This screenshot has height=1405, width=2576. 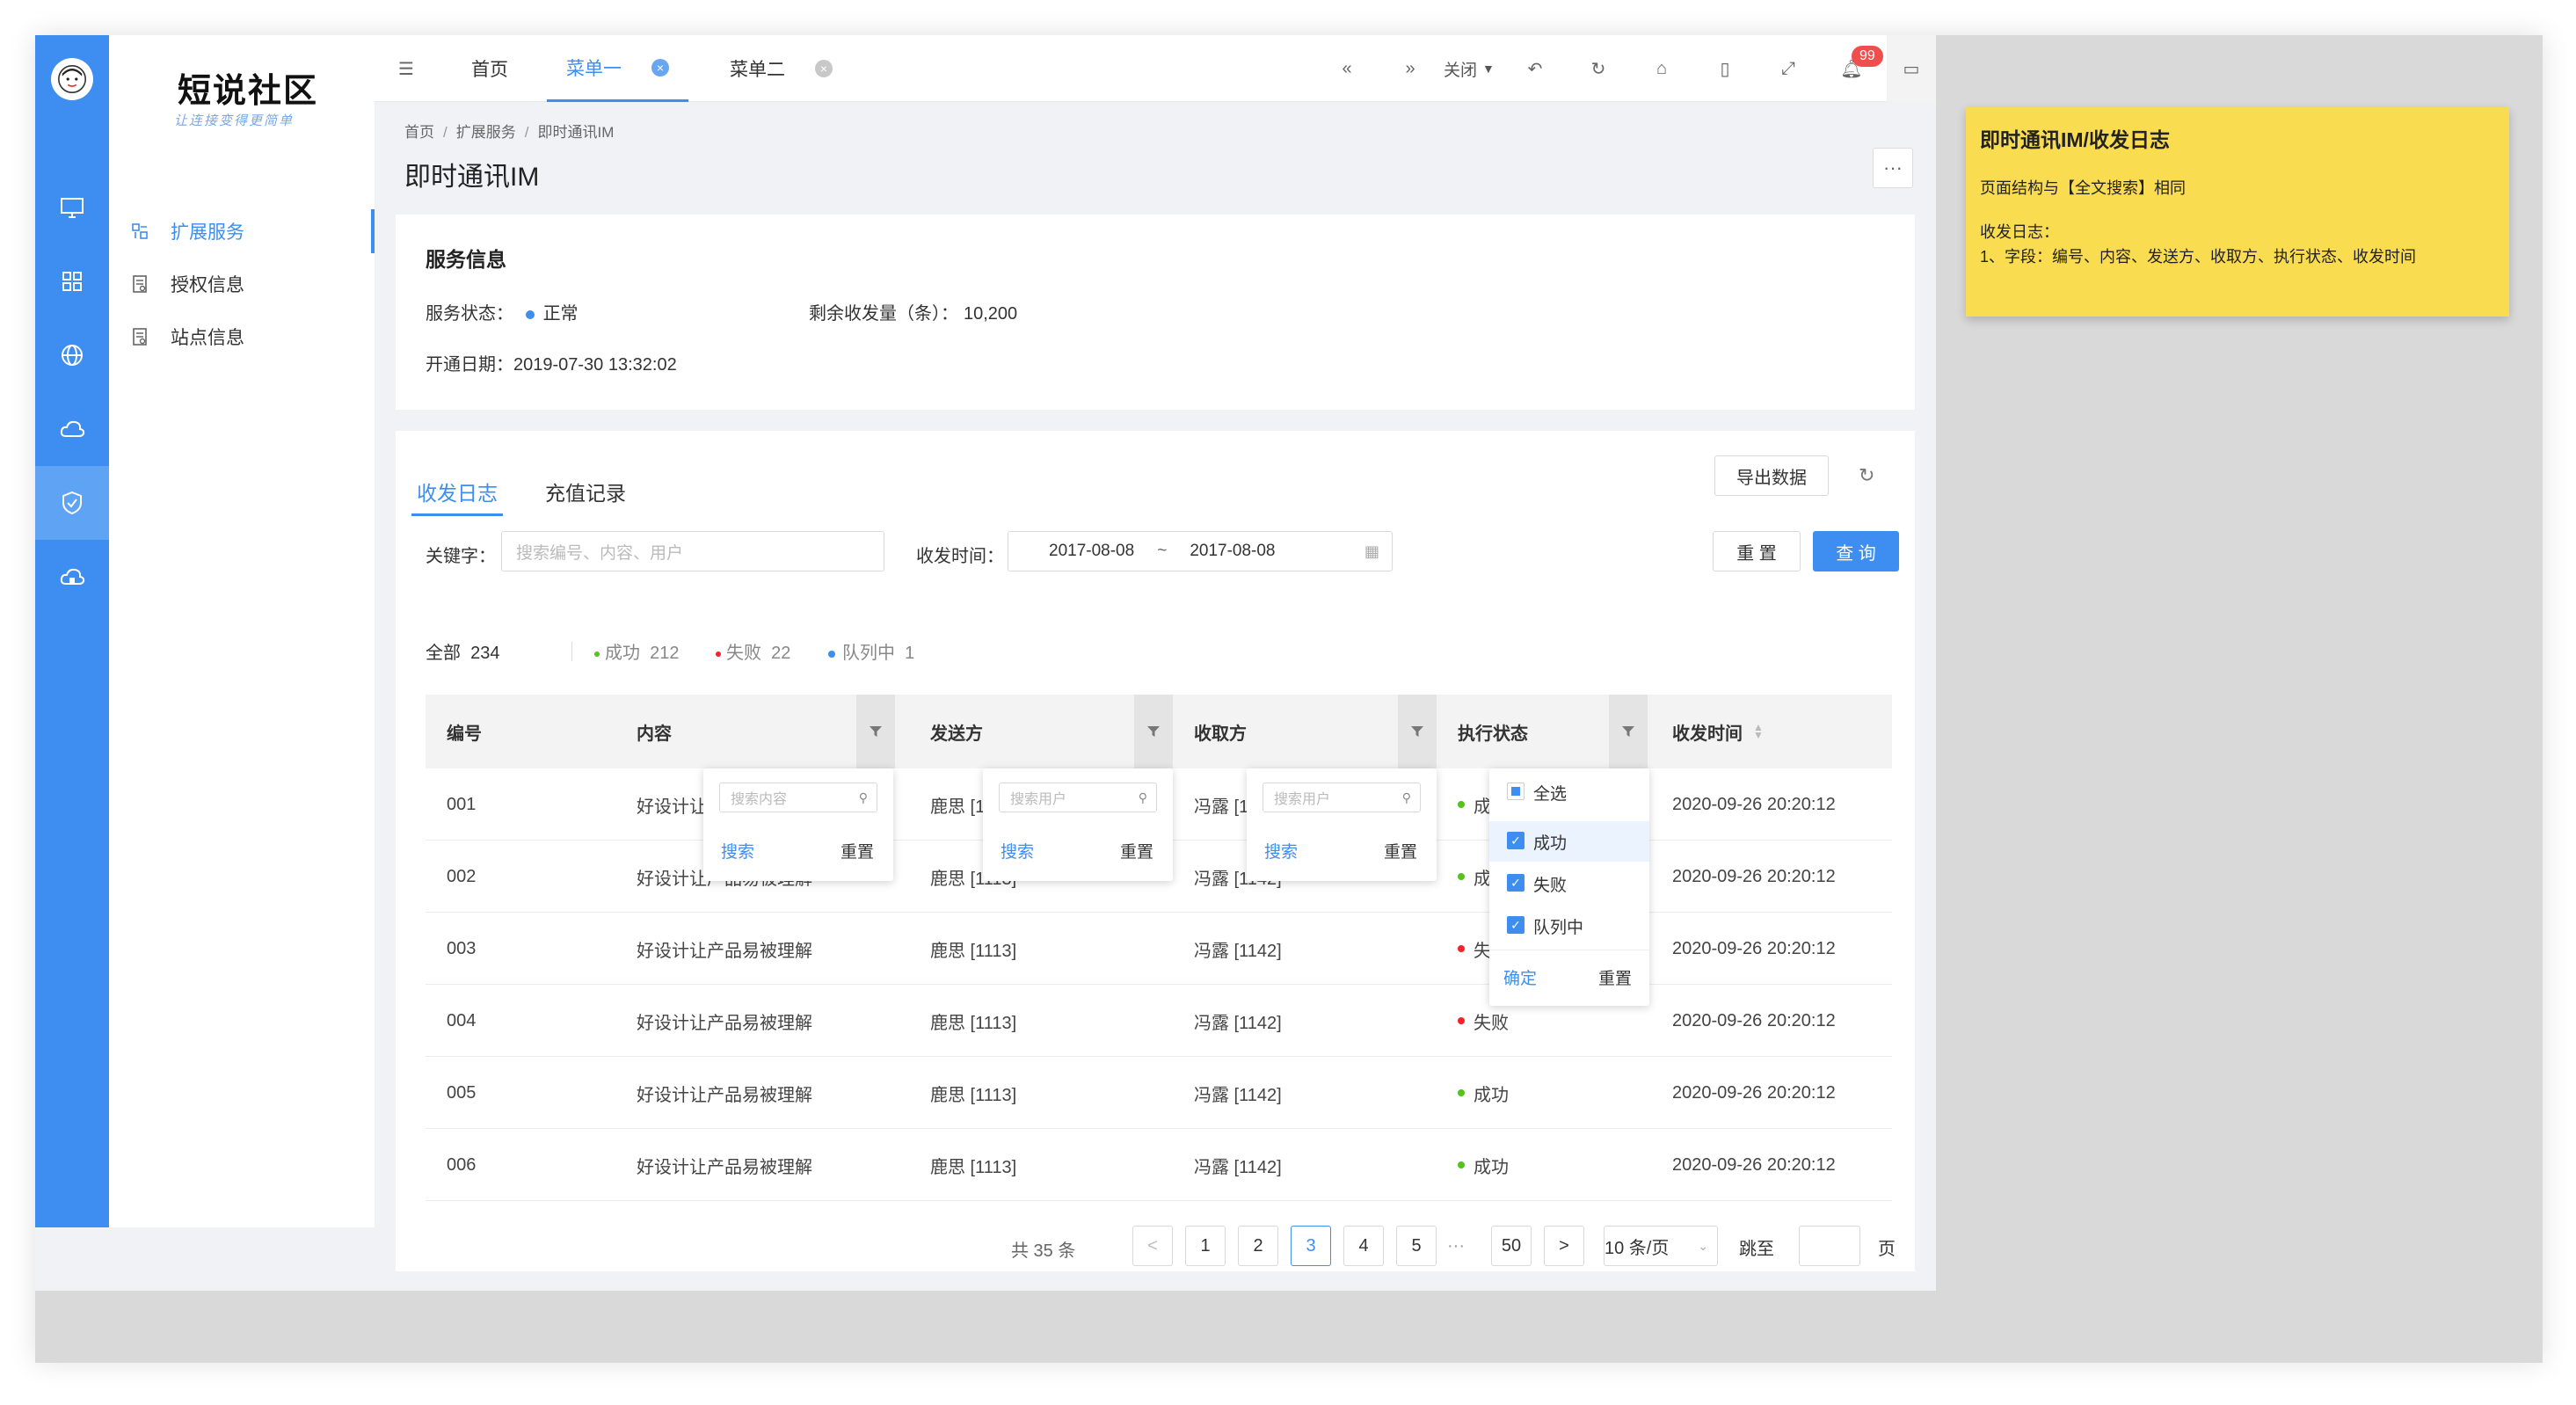 What do you see at coordinates (1564, 1246) in the screenshot?
I see `next-page-button: >` at bounding box center [1564, 1246].